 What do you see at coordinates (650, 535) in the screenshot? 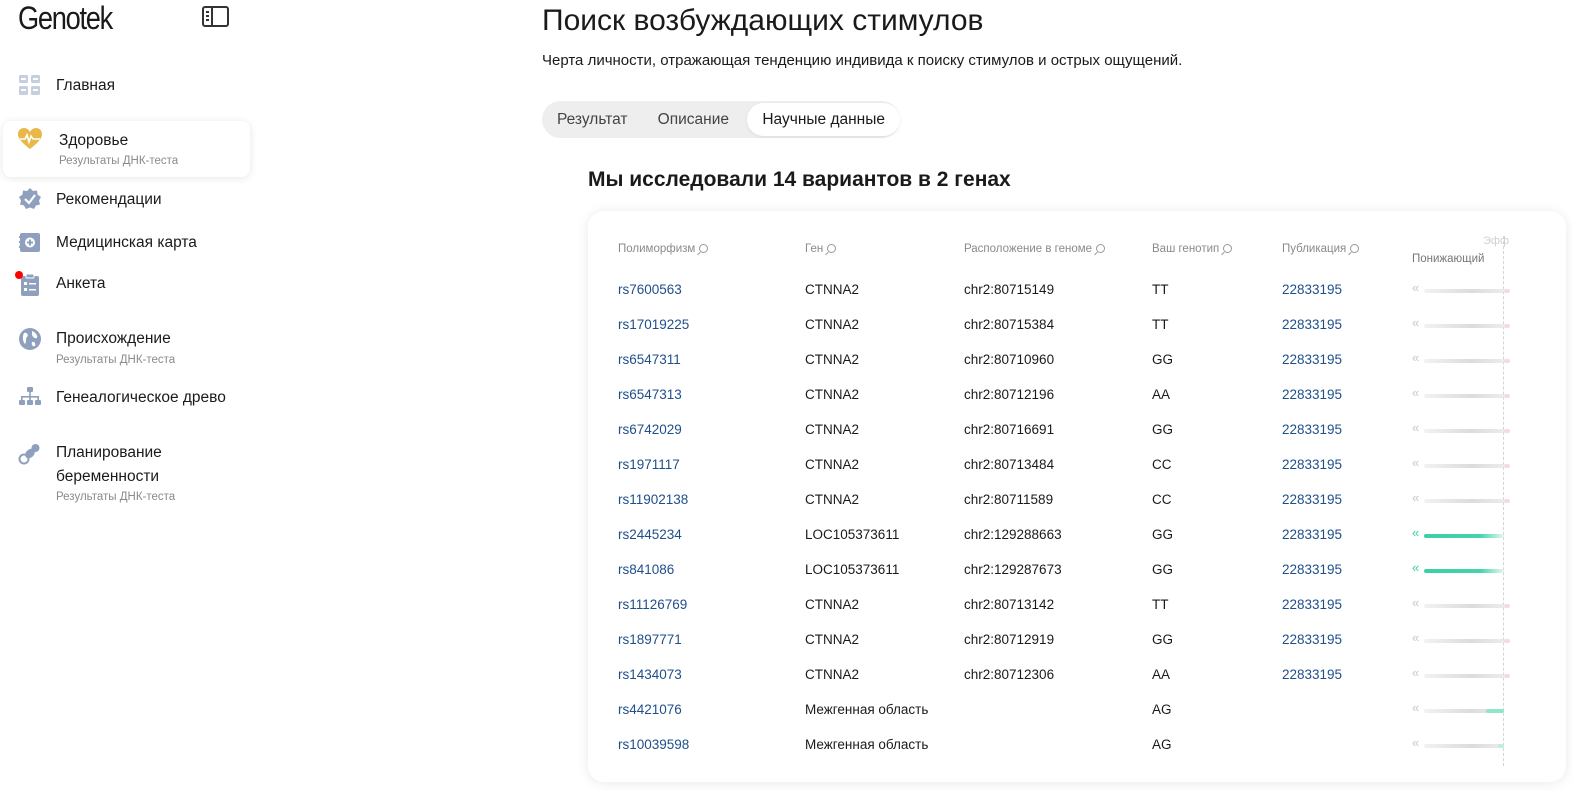
I see `snp-link: rs2445234` at bounding box center [650, 535].